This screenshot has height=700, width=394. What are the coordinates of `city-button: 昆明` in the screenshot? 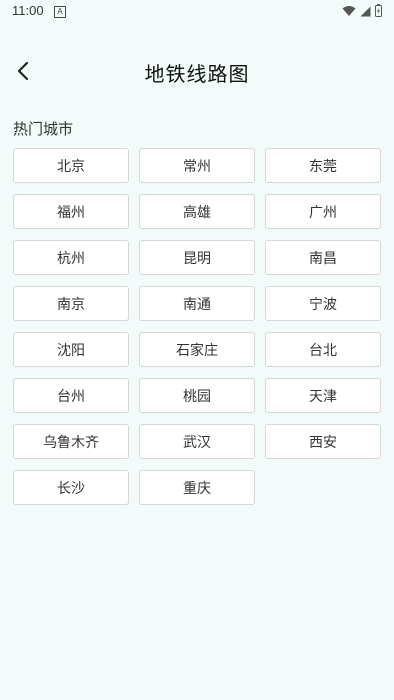 It's located at (197, 257).